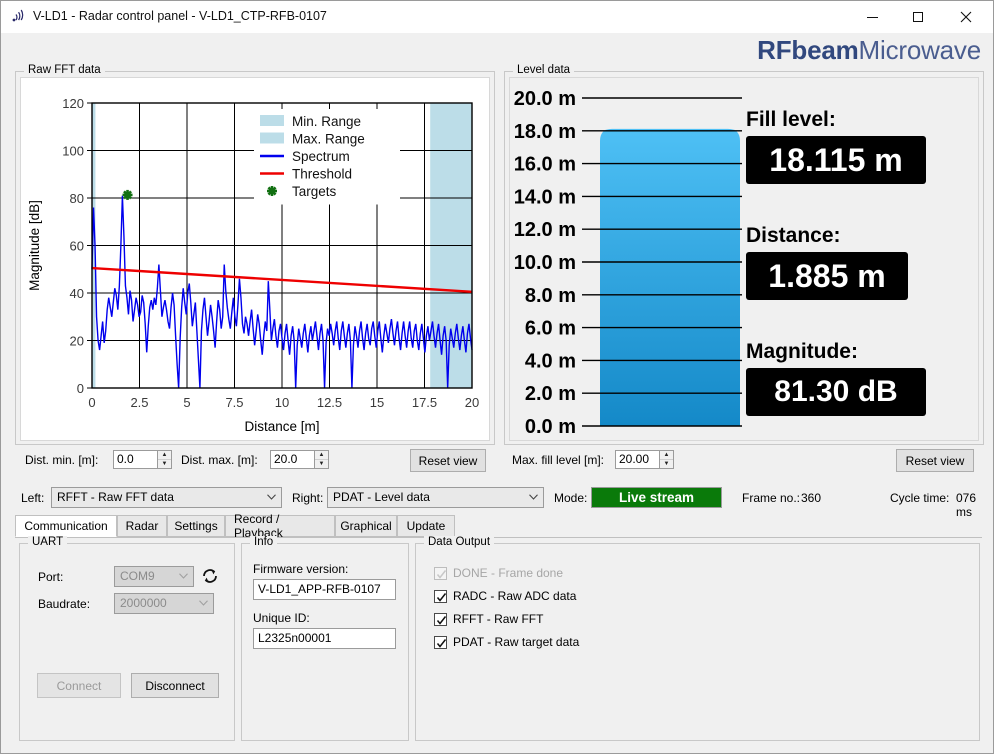 The height and width of the screenshot is (754, 994). What do you see at coordinates (292, 459) in the screenshot?
I see `dist-max-input: 20.0` at bounding box center [292, 459].